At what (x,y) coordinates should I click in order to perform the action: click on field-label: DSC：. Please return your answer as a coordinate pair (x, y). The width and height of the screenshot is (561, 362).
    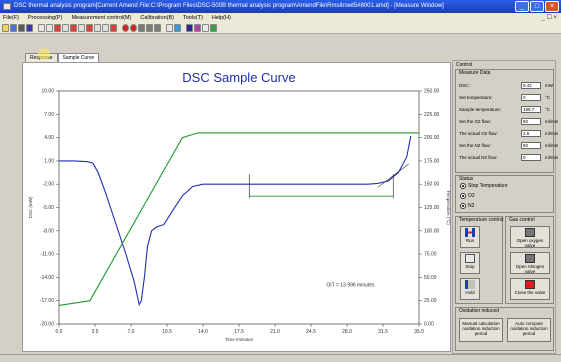
    Looking at the image, I should click on (466, 85).